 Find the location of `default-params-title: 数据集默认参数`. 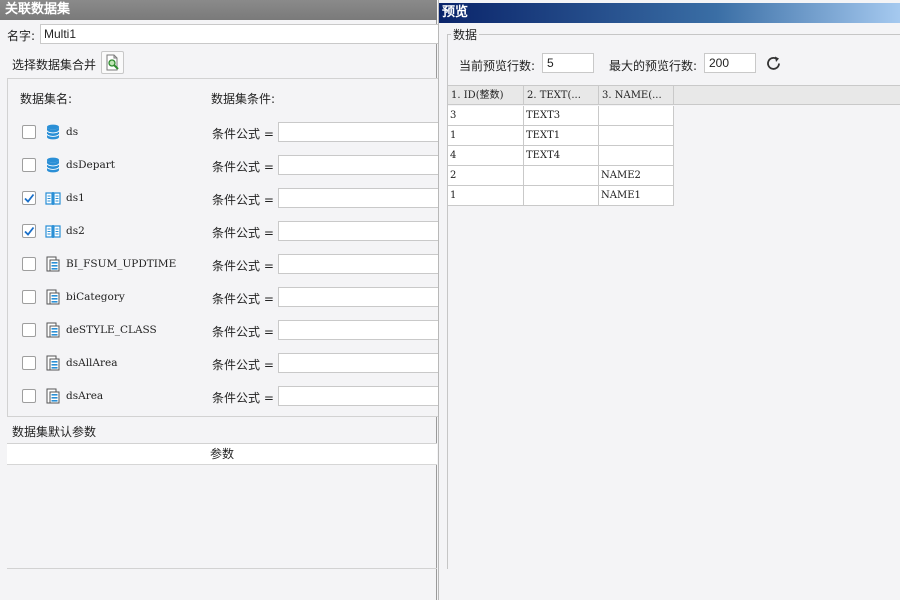

default-params-title: 数据集默认参数 is located at coordinates (54, 432).